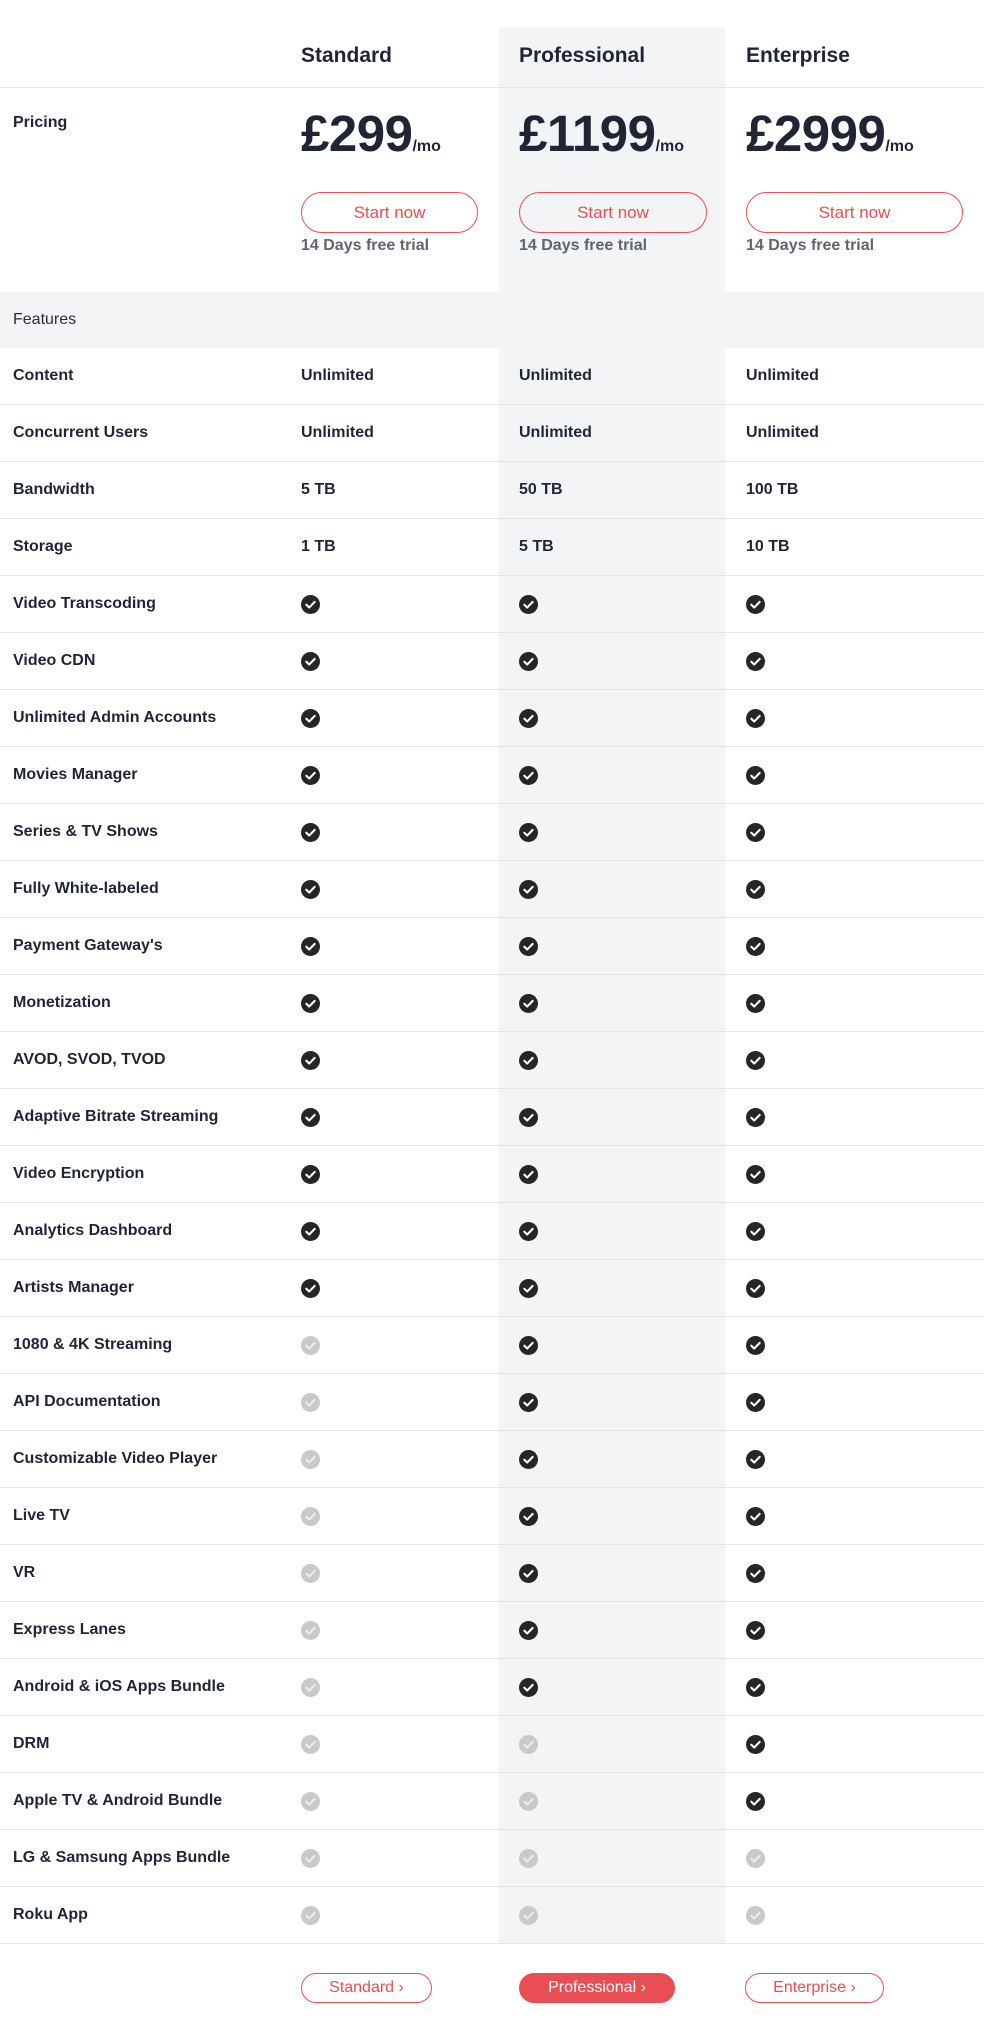 The height and width of the screenshot is (2026, 989). I want to click on feature-name: Monetization, so click(62, 1002).